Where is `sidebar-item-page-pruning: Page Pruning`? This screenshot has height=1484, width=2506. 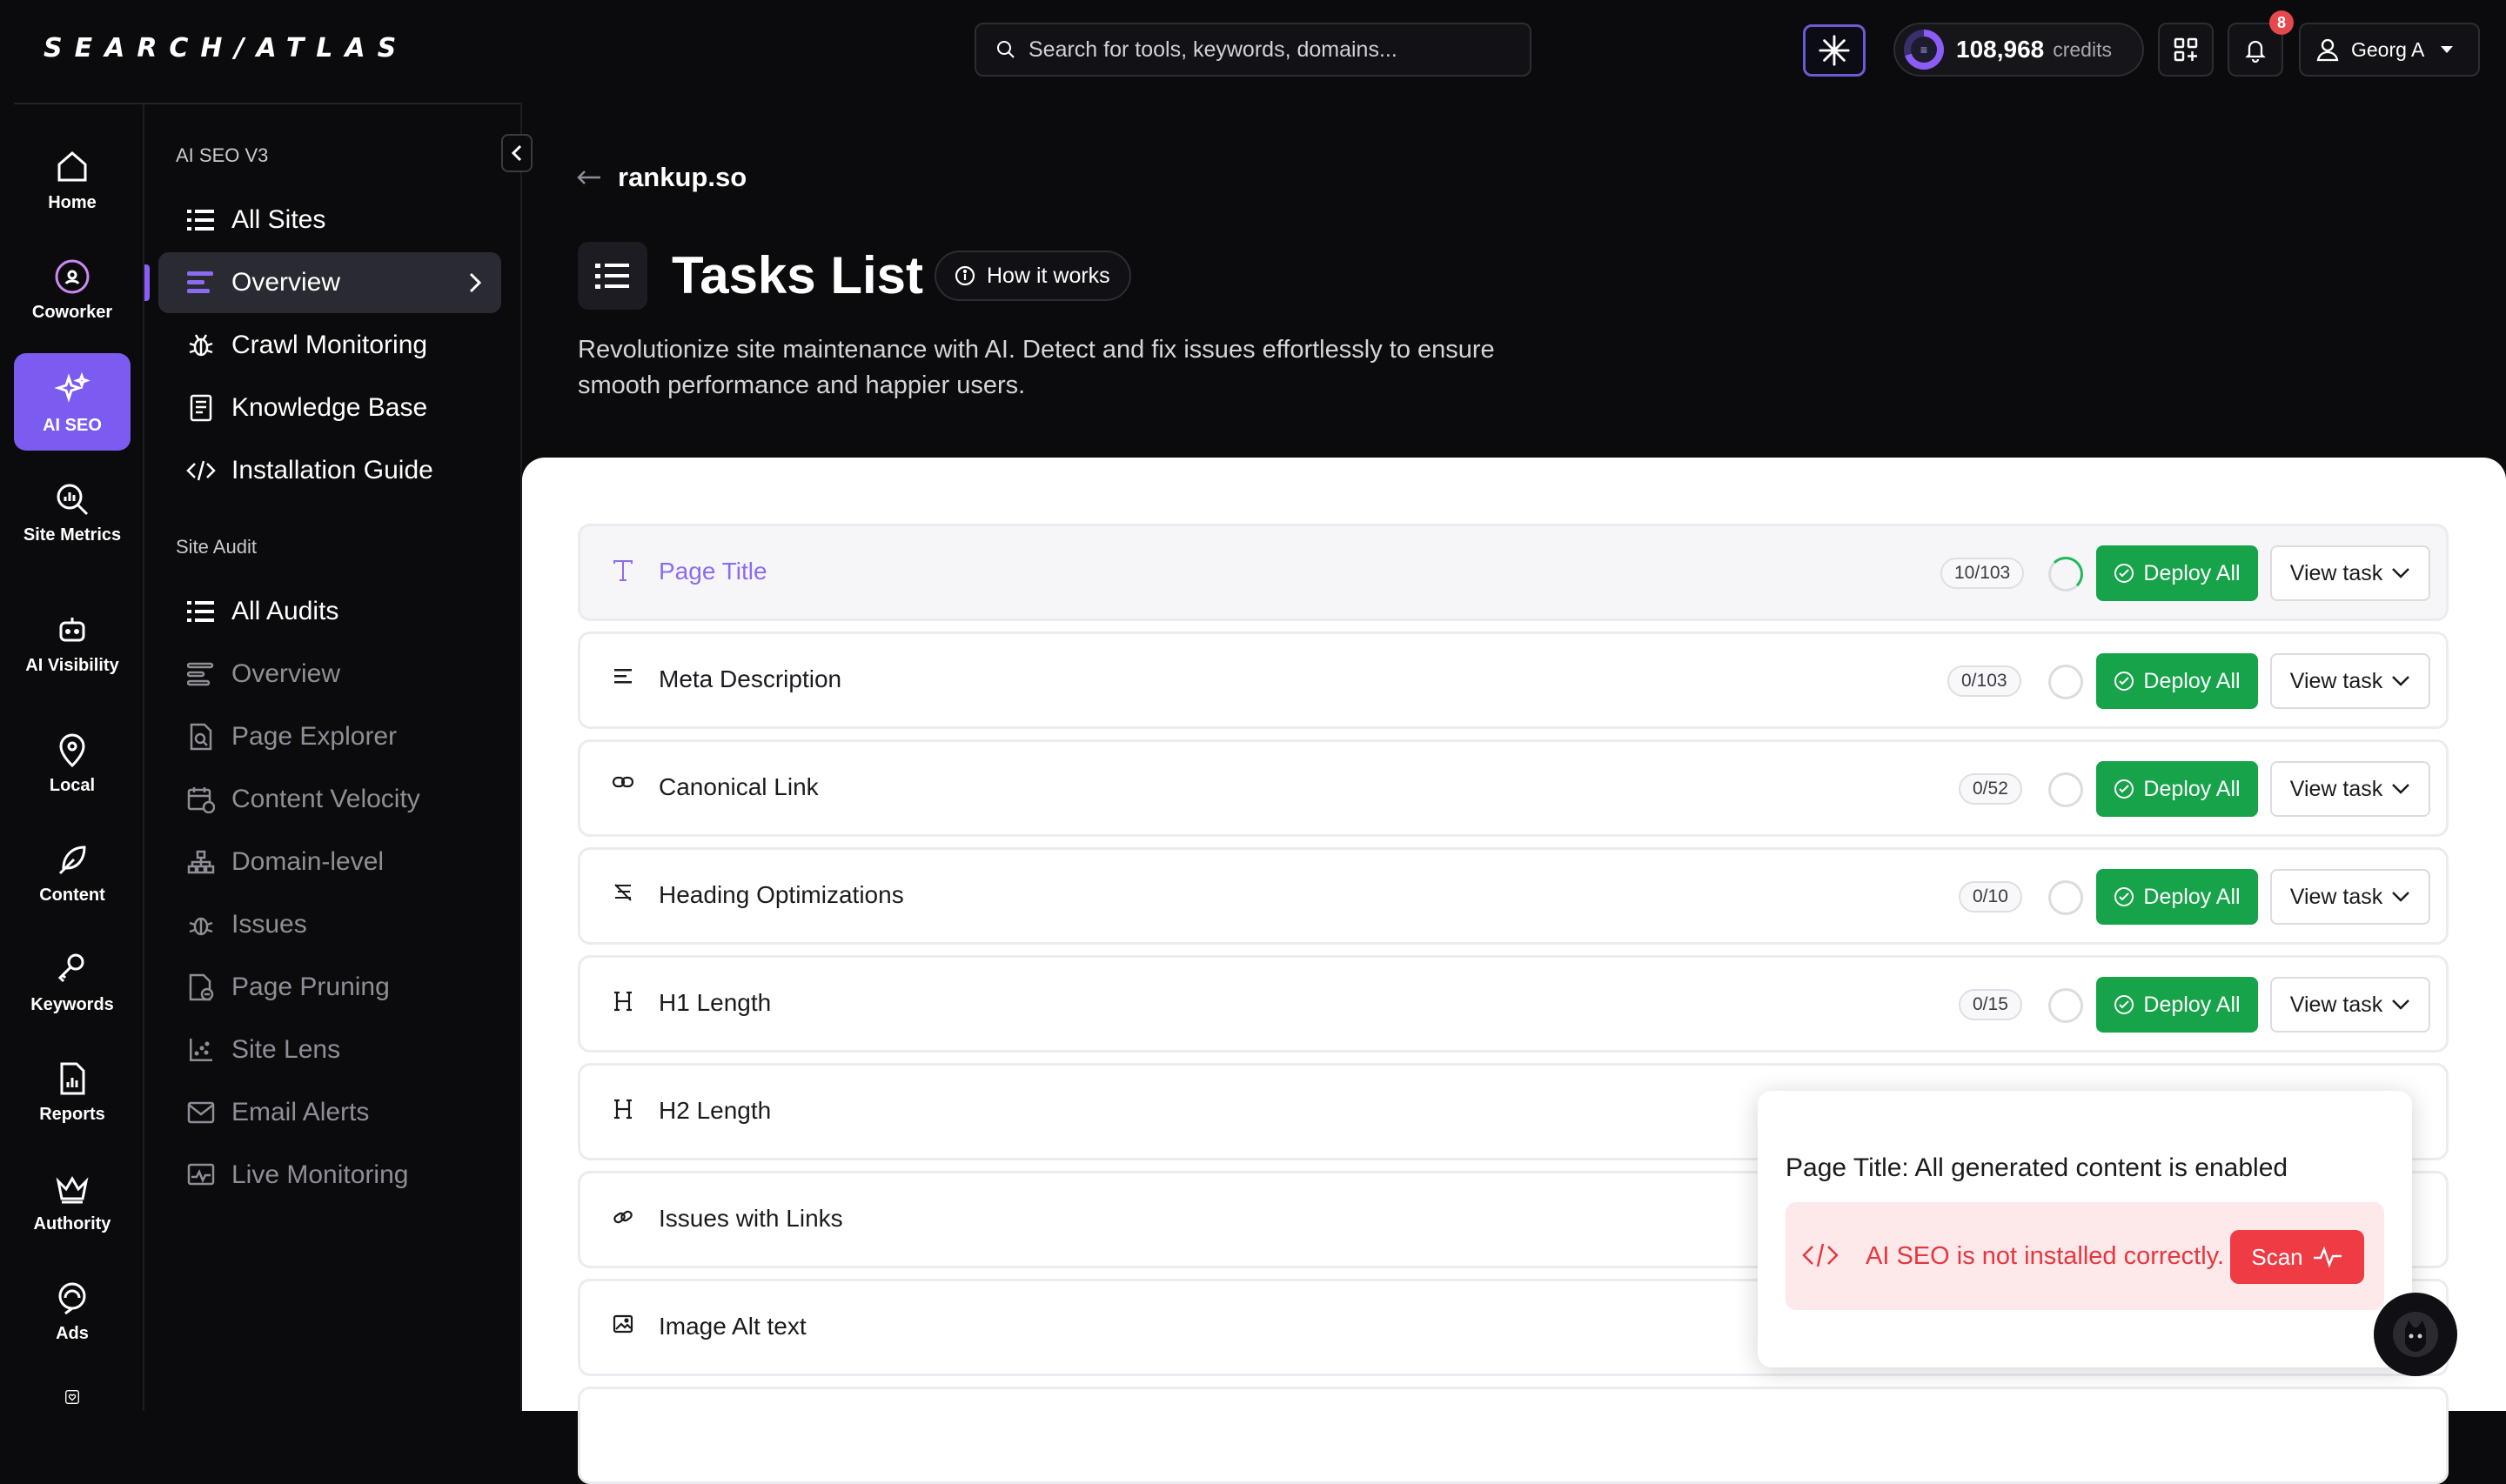
sidebar-item-page-pruning: Page Pruning is located at coordinates (329, 988).